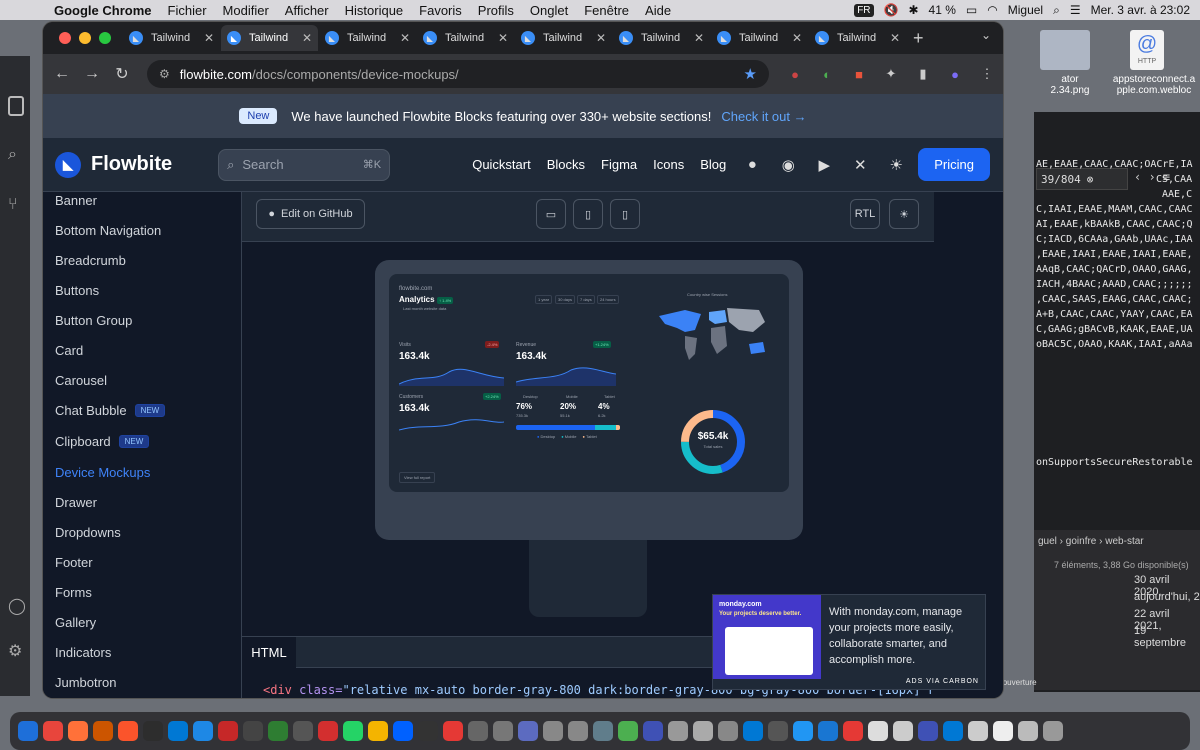 This screenshot has width=1200, height=750. Describe the element at coordinates (374, 10) in the screenshot. I see `menu-item: Historique` at that location.